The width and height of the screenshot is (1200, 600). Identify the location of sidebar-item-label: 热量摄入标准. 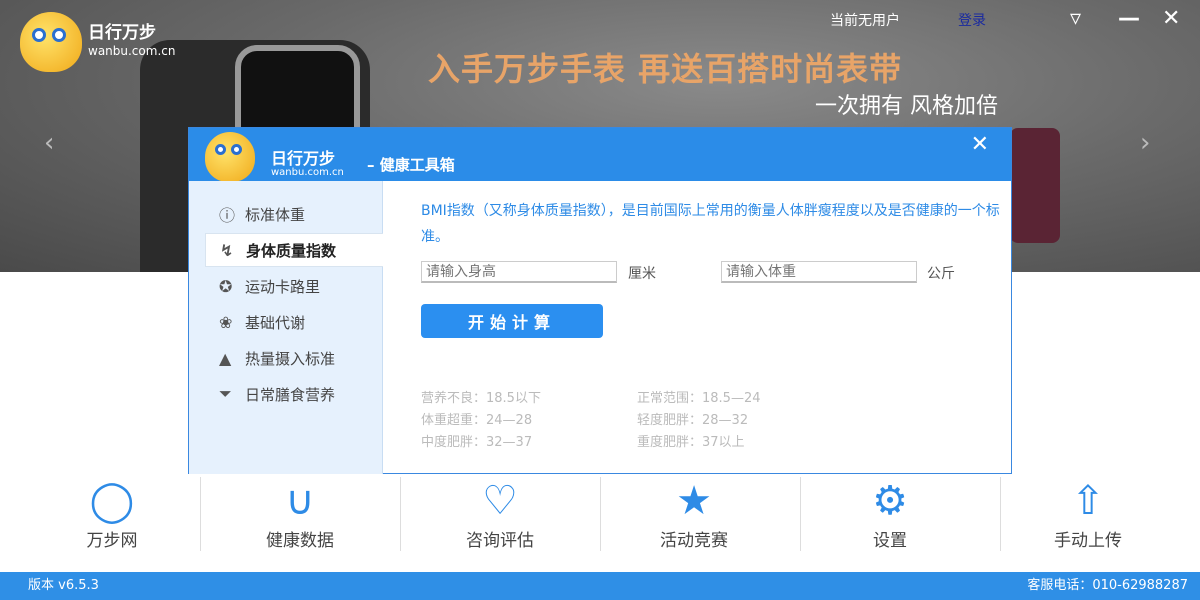
(290, 358).